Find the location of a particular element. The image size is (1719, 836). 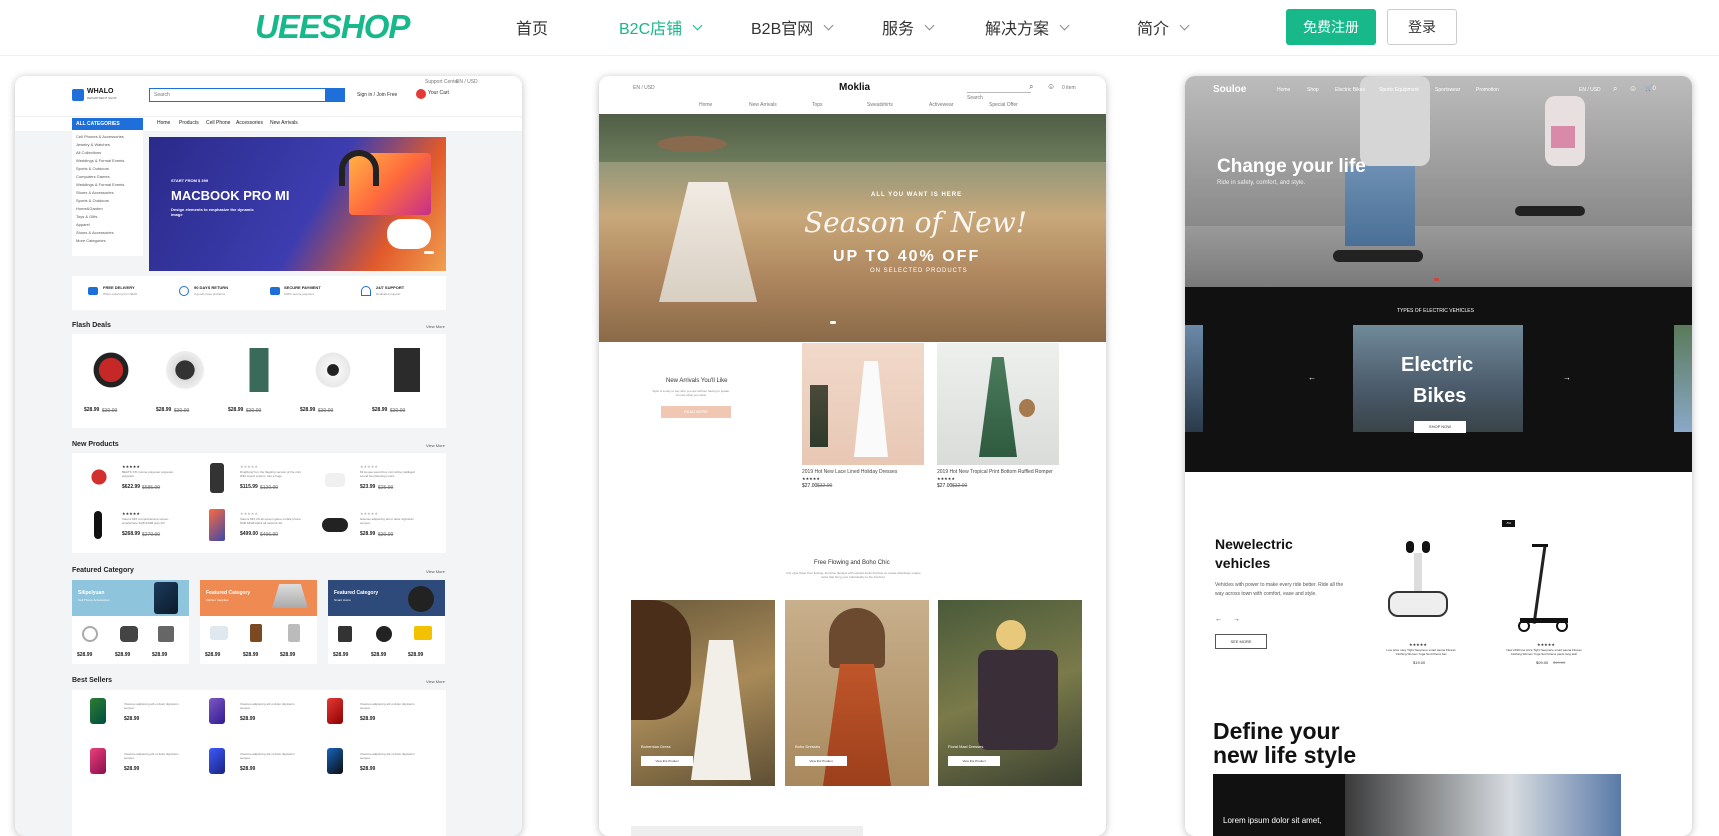

category-item: Apparel is located at coordinates (83, 224).